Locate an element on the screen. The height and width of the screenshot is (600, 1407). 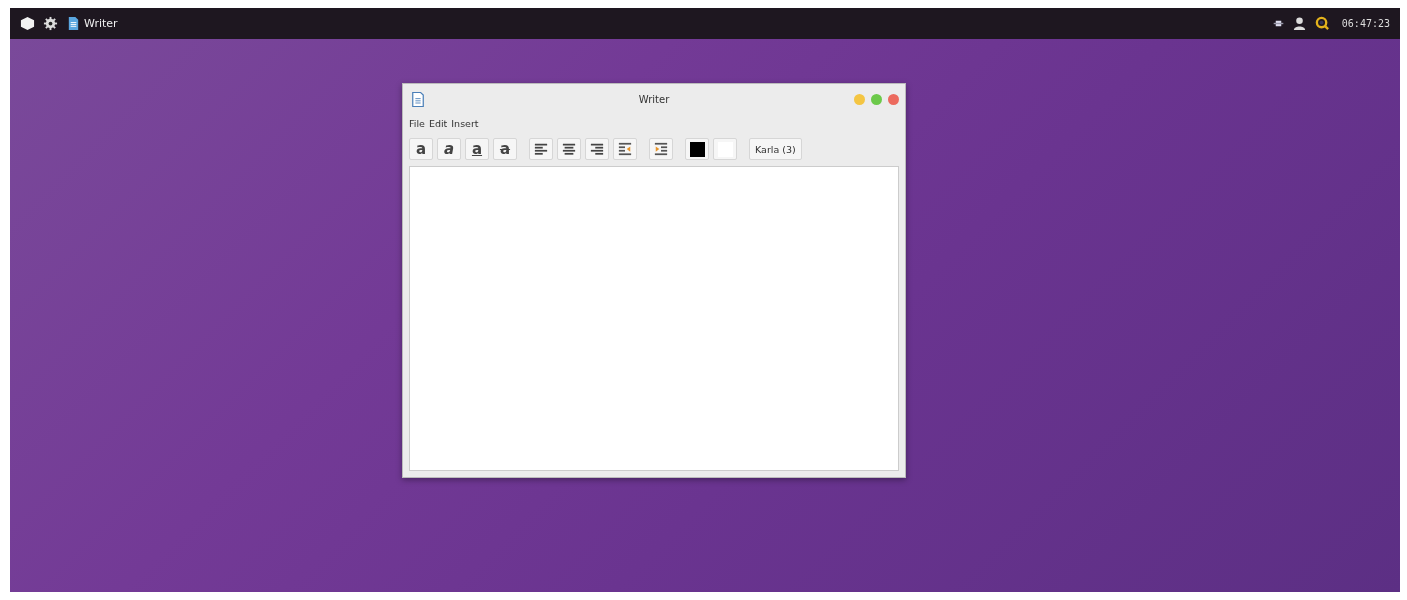
menu-item: Edit is located at coordinates (438, 123).